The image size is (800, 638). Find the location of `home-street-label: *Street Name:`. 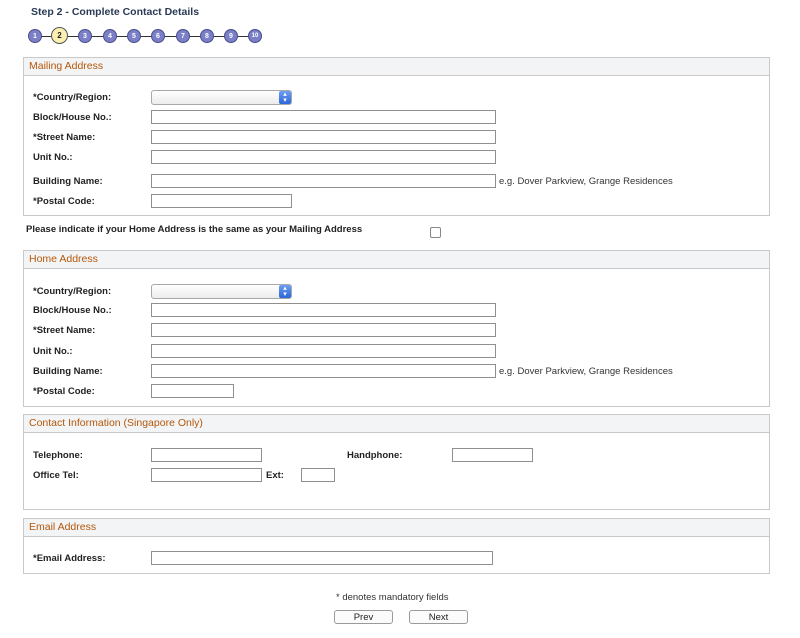

home-street-label: *Street Name: is located at coordinates (64, 330).